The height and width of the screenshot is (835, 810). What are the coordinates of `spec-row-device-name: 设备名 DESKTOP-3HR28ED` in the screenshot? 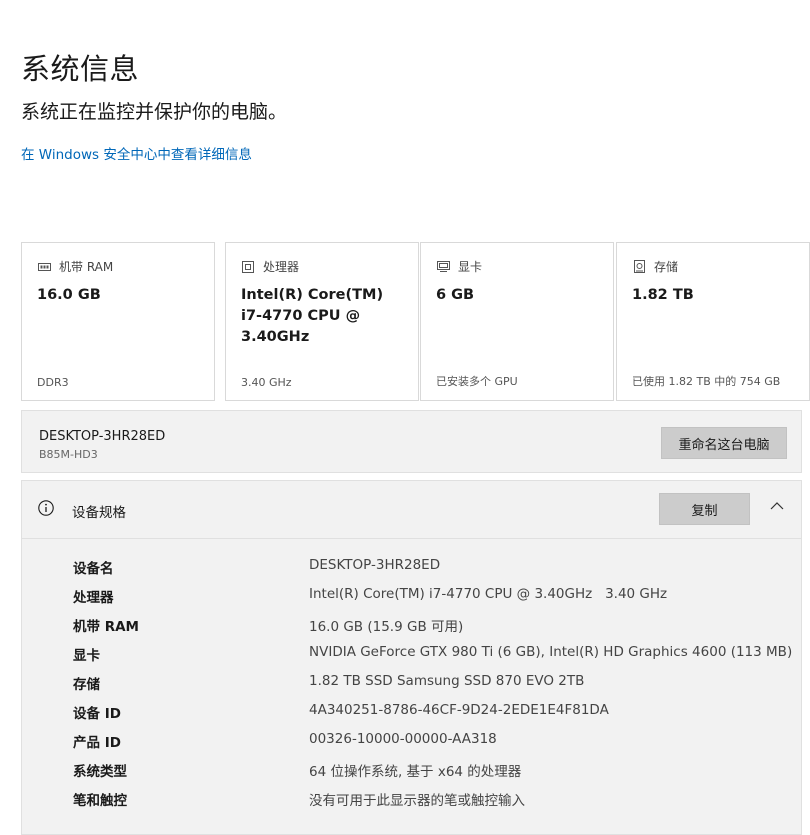 It's located at (411, 571).